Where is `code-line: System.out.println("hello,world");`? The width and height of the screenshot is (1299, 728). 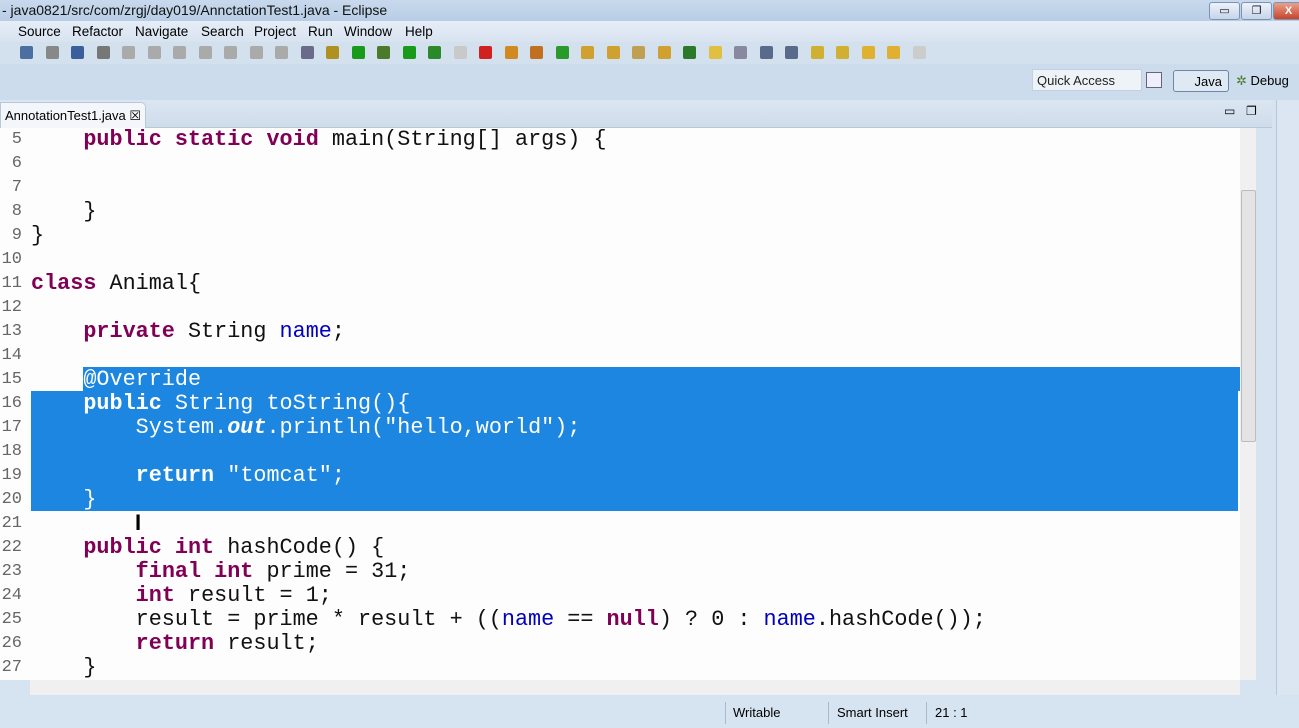 code-line: System.out.println("hello,world"); is located at coordinates (306, 427).